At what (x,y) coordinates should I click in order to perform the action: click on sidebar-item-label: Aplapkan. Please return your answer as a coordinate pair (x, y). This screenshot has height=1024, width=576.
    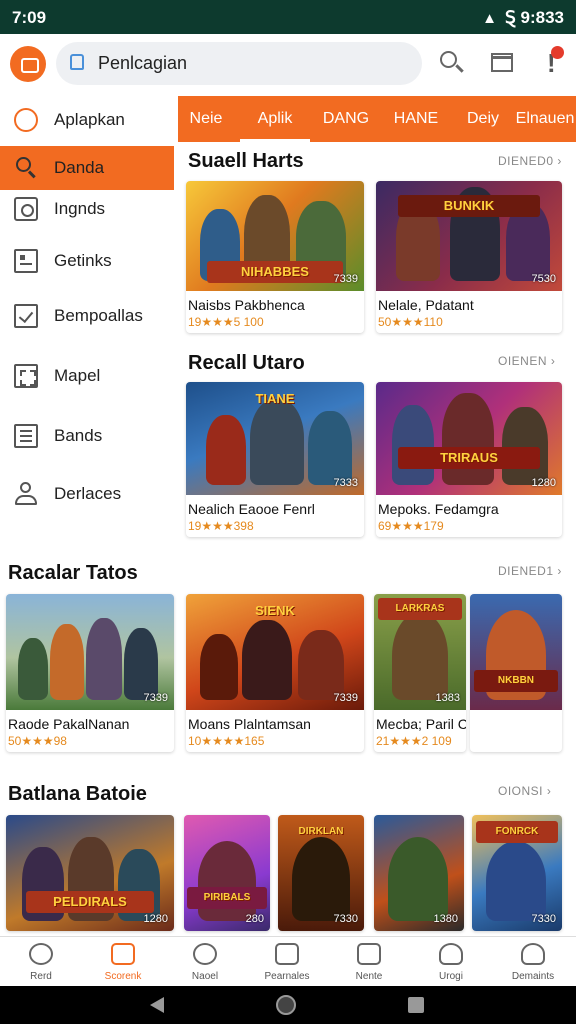
    Looking at the image, I should click on (89, 119).